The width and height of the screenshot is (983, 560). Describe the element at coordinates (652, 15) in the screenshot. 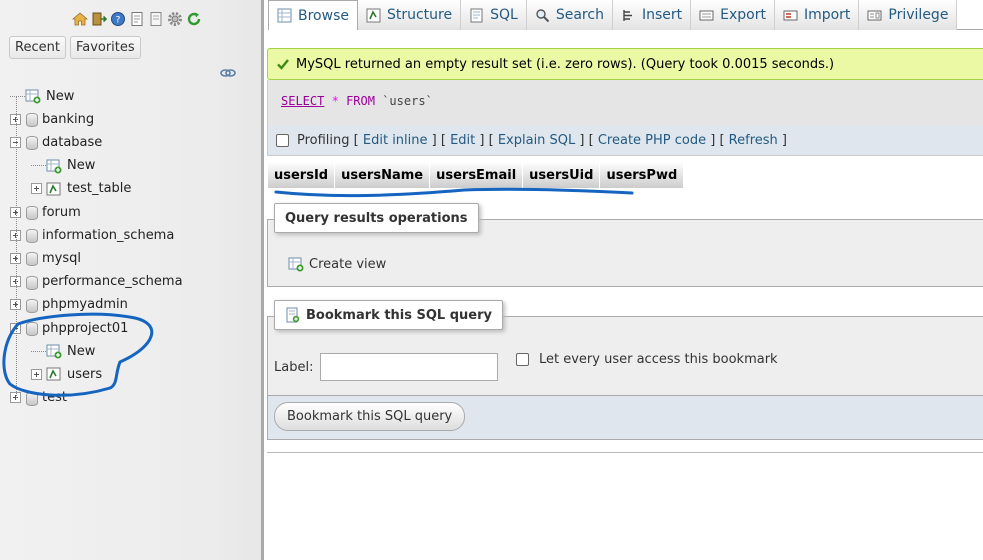

I see `tab-insert: Insert` at that location.